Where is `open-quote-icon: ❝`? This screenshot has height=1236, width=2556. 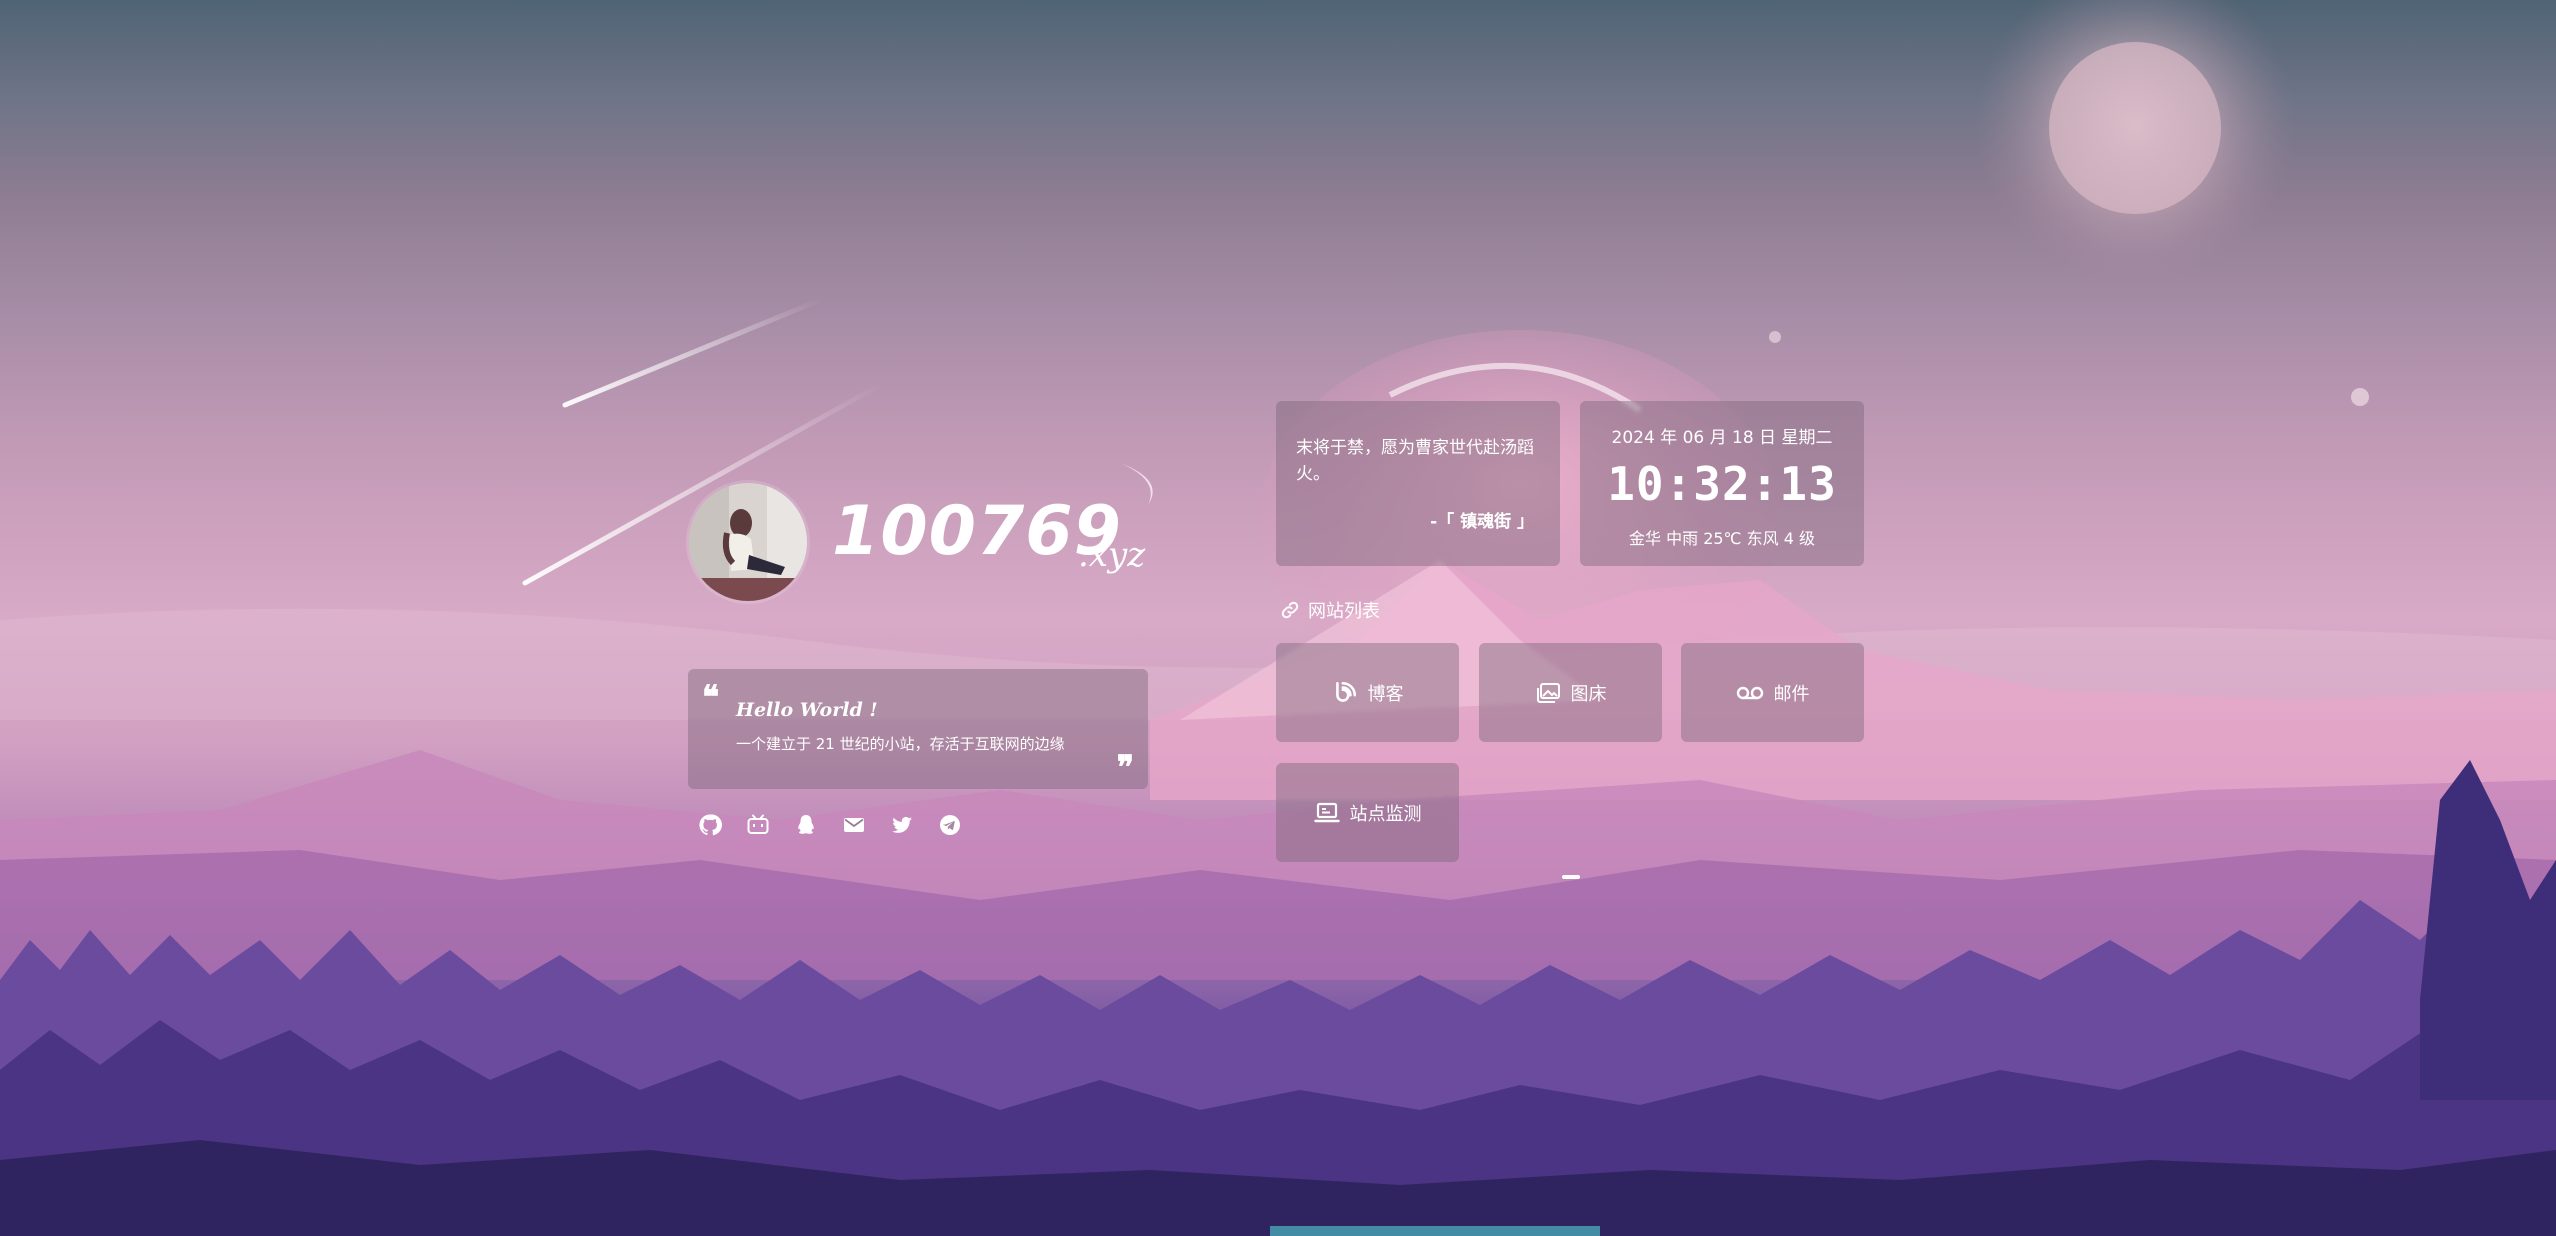 open-quote-icon: ❝ is located at coordinates (711, 697).